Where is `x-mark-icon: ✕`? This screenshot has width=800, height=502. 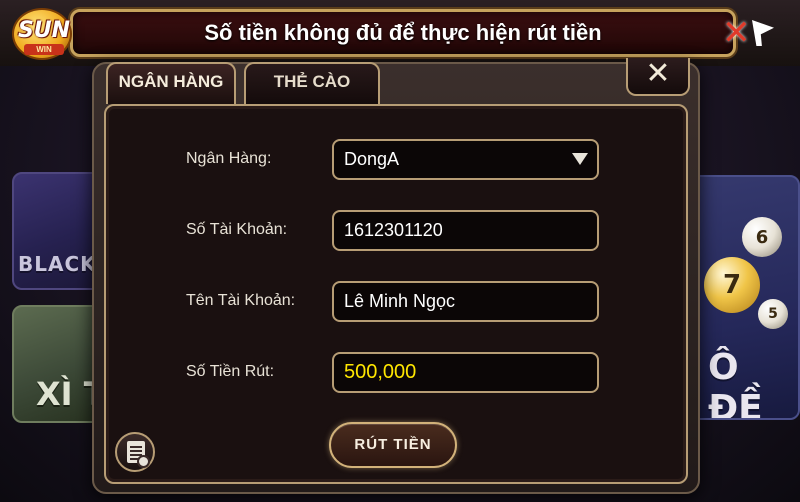
x-mark-icon: ✕ is located at coordinates (736, 33).